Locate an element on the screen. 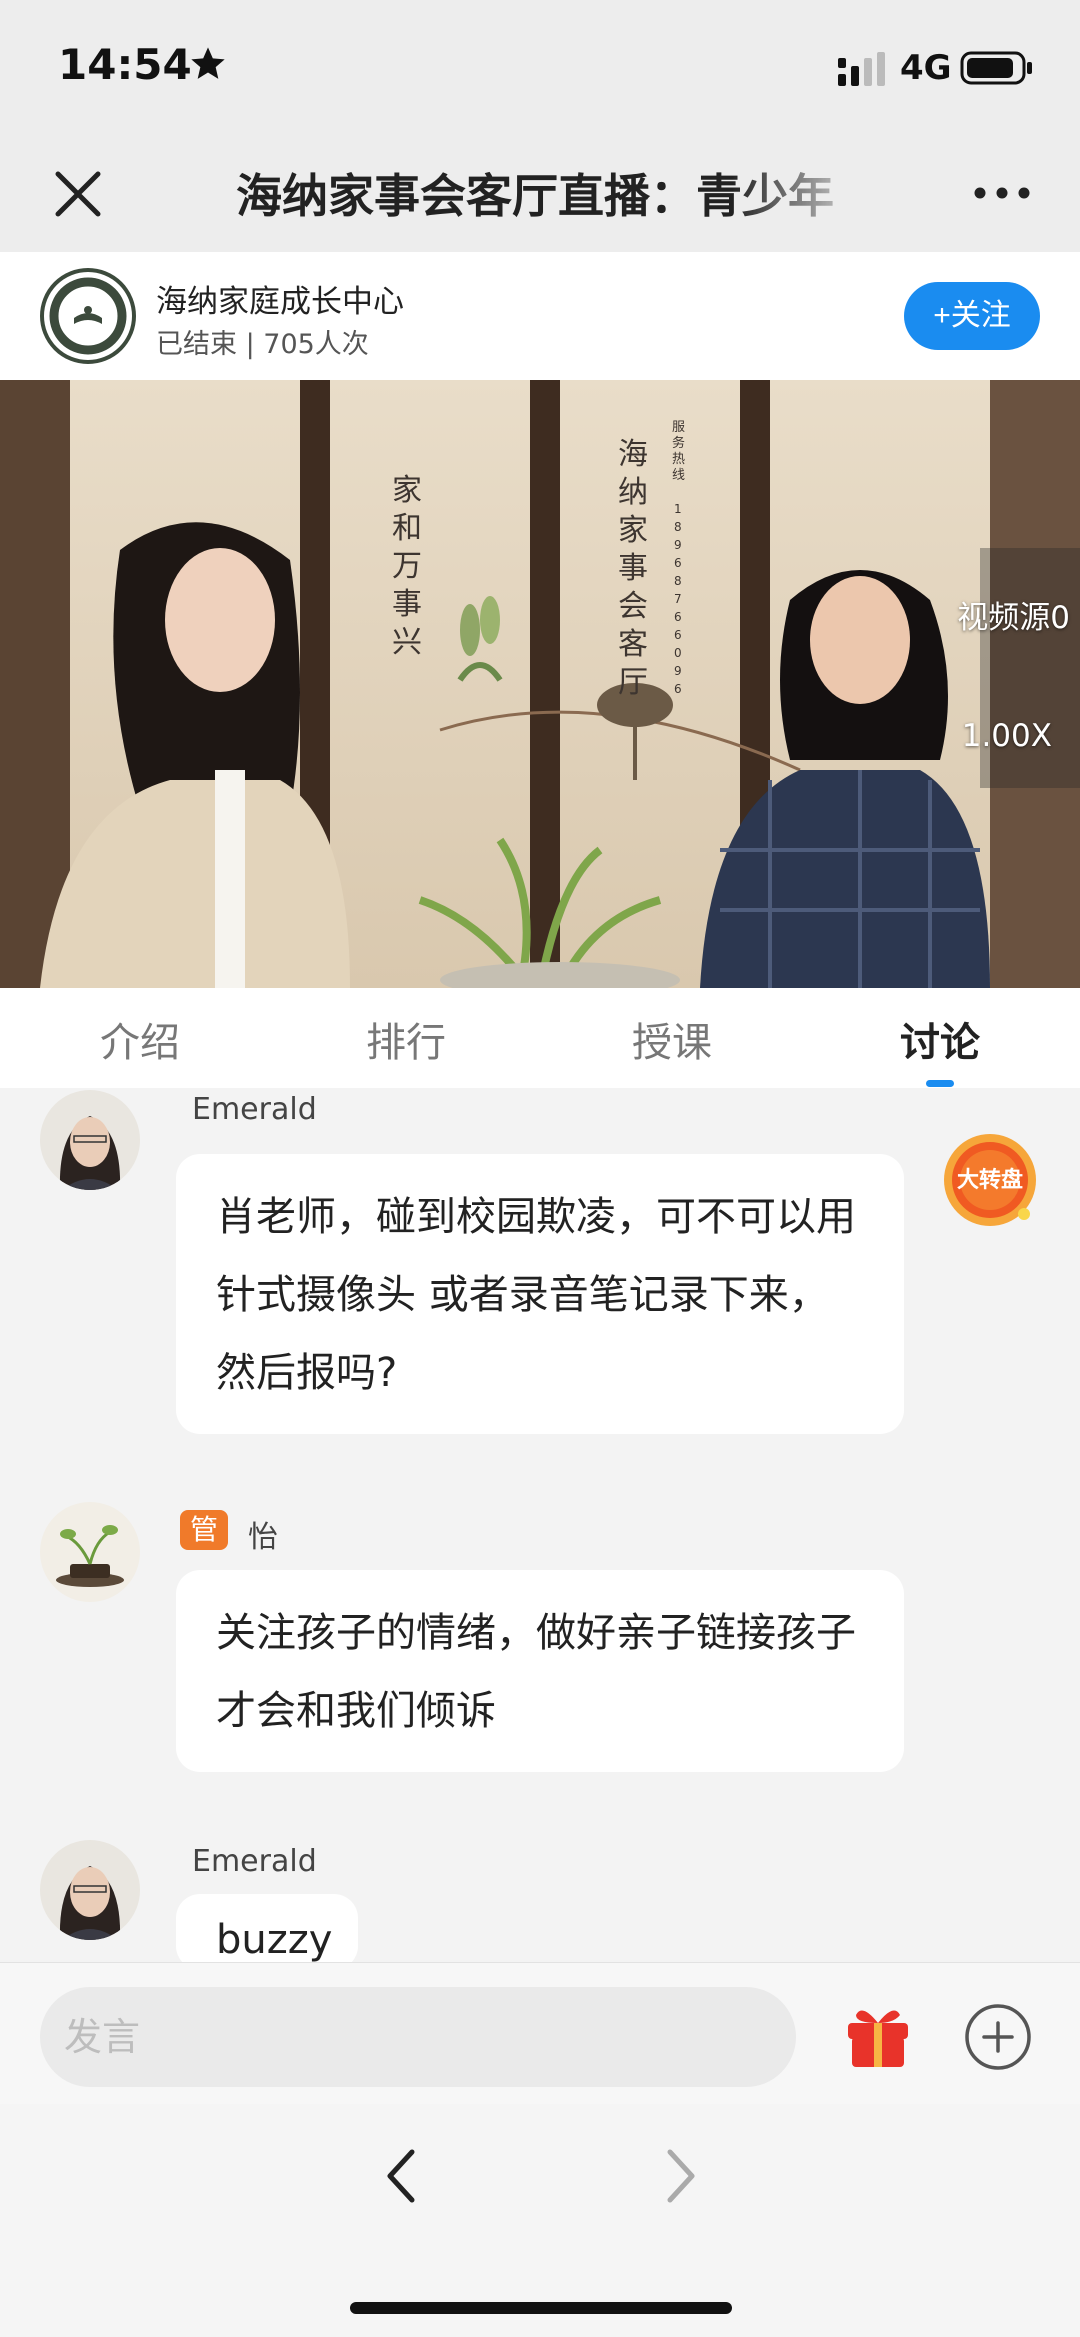 The image size is (1080, 2337). chat-input is located at coordinates (418, 2037).